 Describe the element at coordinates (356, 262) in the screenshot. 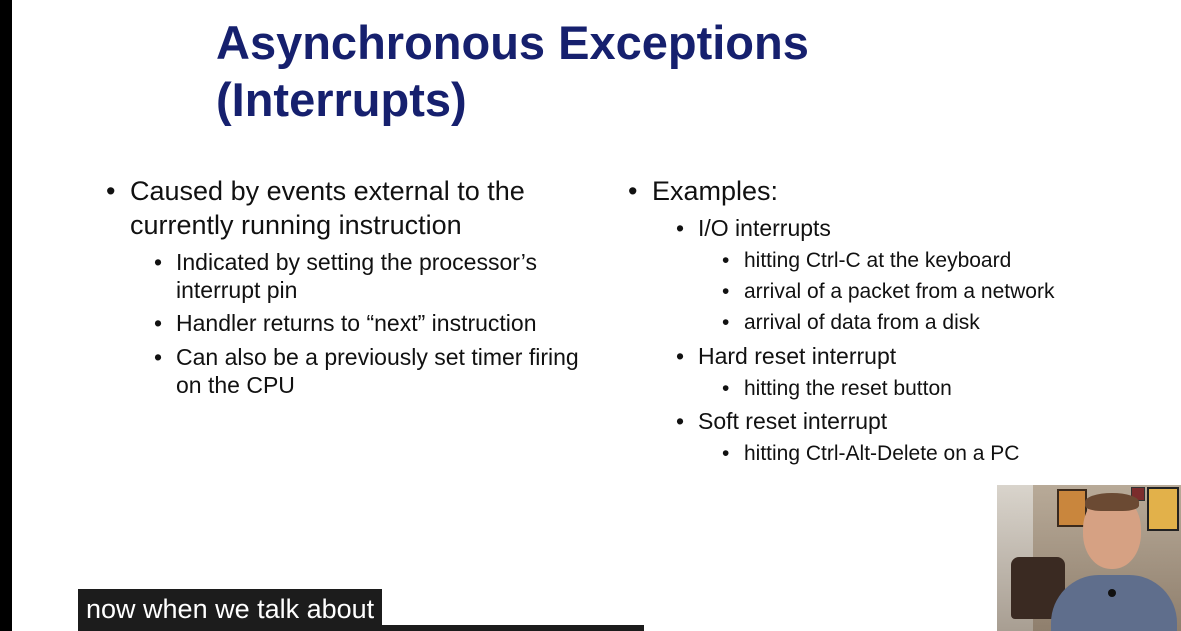

I see `bullet-text-line1: Indicated by setting the processor’s` at that location.